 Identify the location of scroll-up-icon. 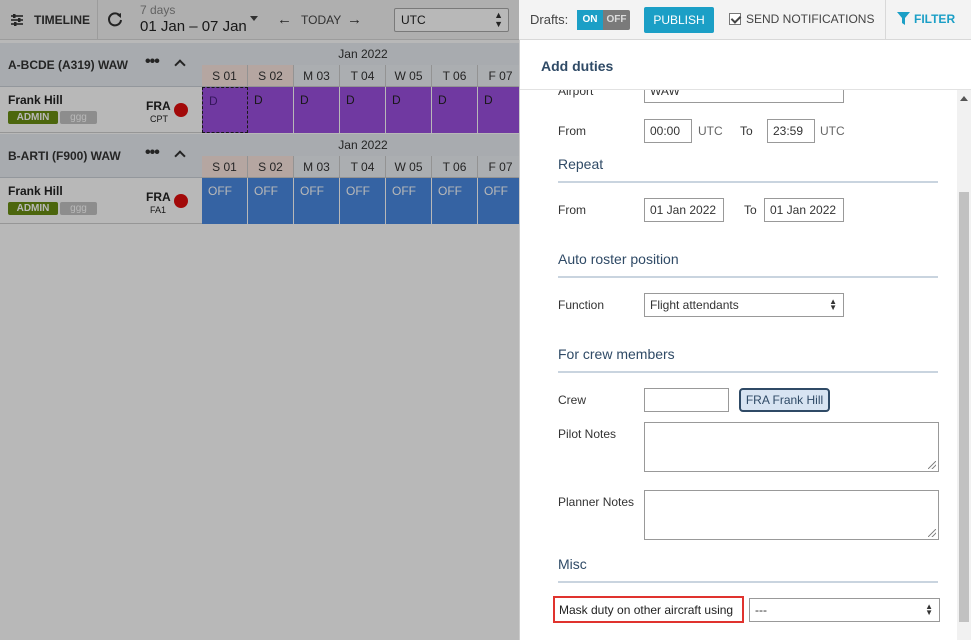
(964, 98).